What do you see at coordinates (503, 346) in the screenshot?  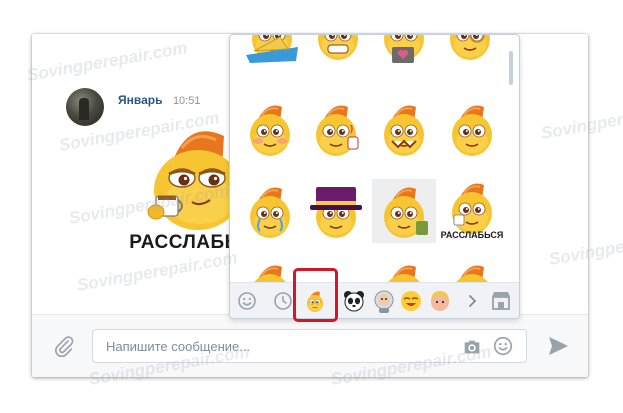 I see `smile-icon` at bounding box center [503, 346].